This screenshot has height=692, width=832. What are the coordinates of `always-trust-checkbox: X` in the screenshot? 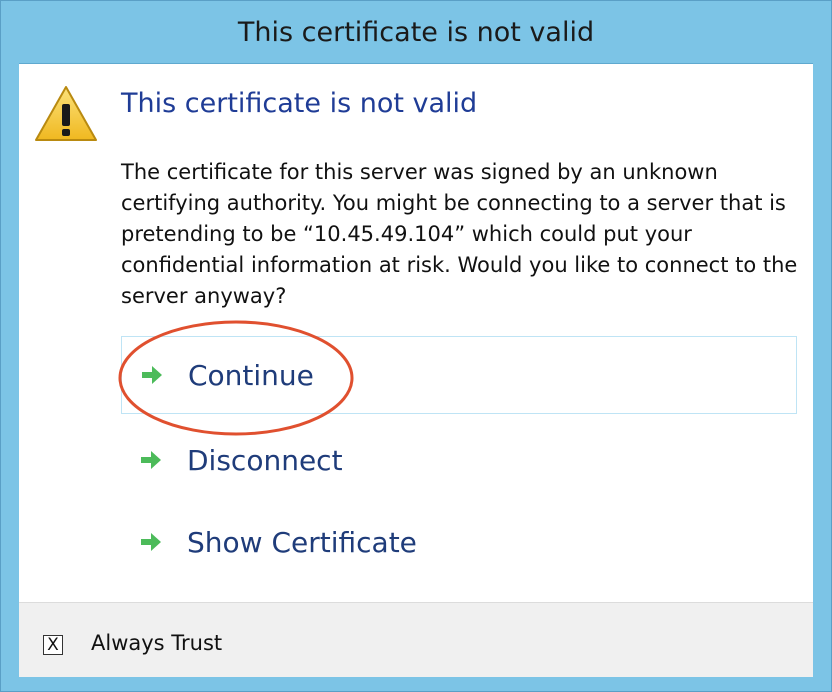 It's located at (53, 645).